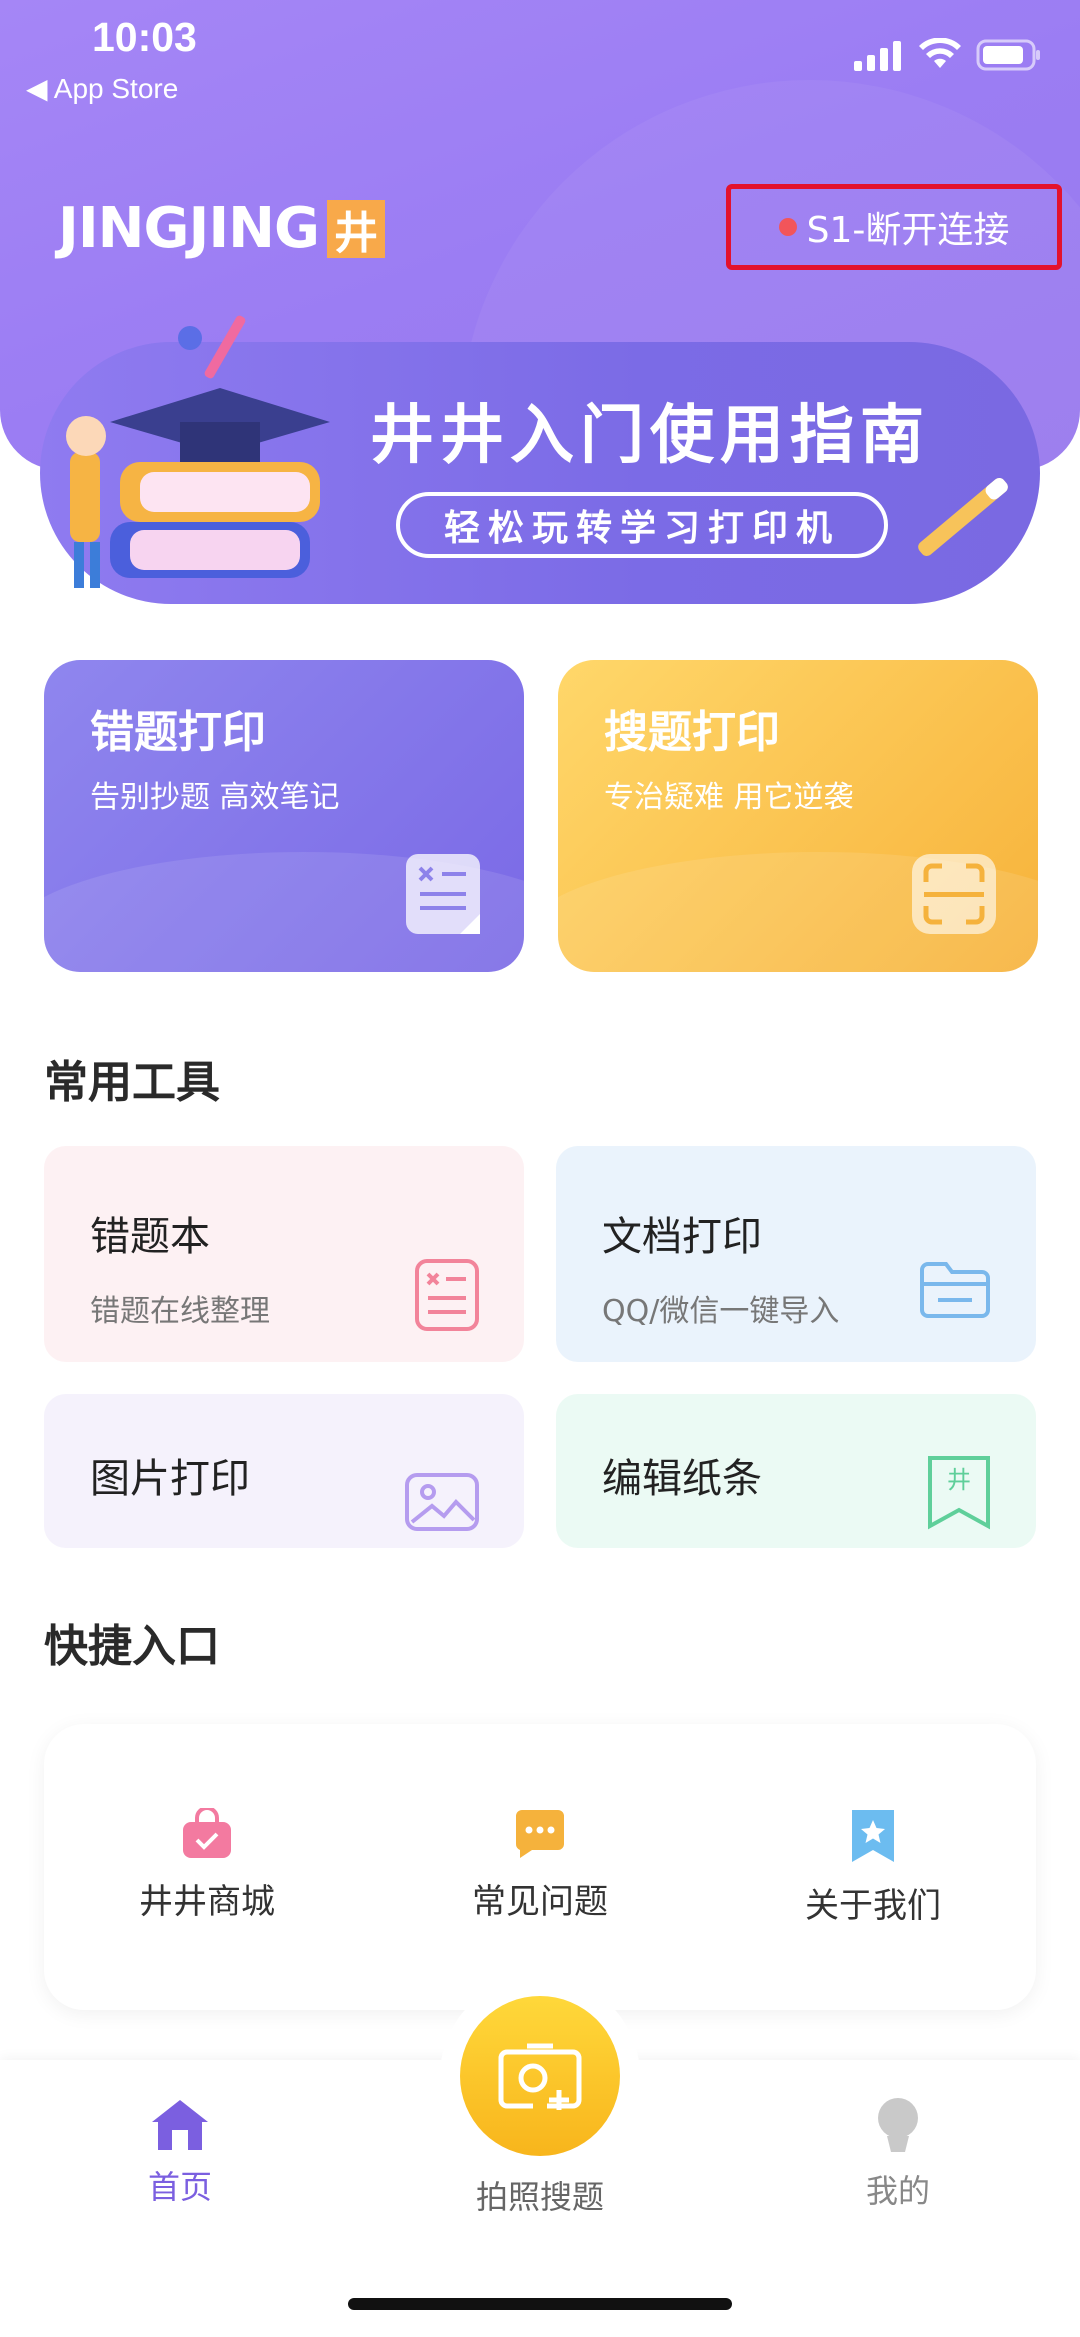 The width and height of the screenshot is (1080, 2337). I want to click on scan-frame-icon, so click(954, 894).